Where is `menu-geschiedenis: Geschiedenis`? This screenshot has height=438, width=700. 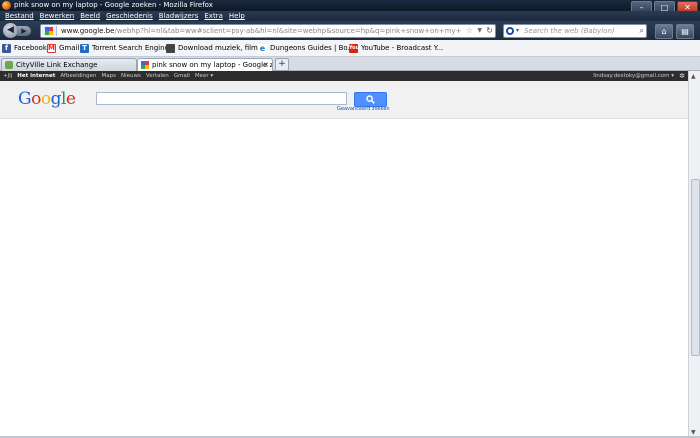 menu-geschiedenis: Geschiedenis is located at coordinates (129, 16).